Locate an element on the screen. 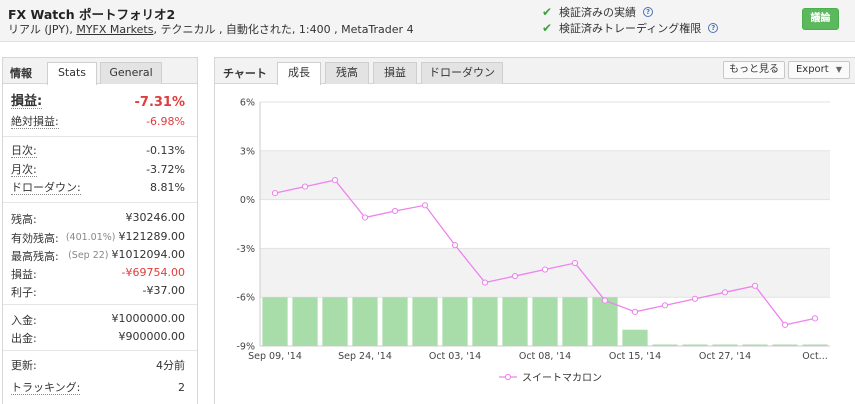 Image resolution: width=855 pixels, height=404 pixels. equity-value-group: (401.01%) ¥121289.00 is located at coordinates (125, 236).